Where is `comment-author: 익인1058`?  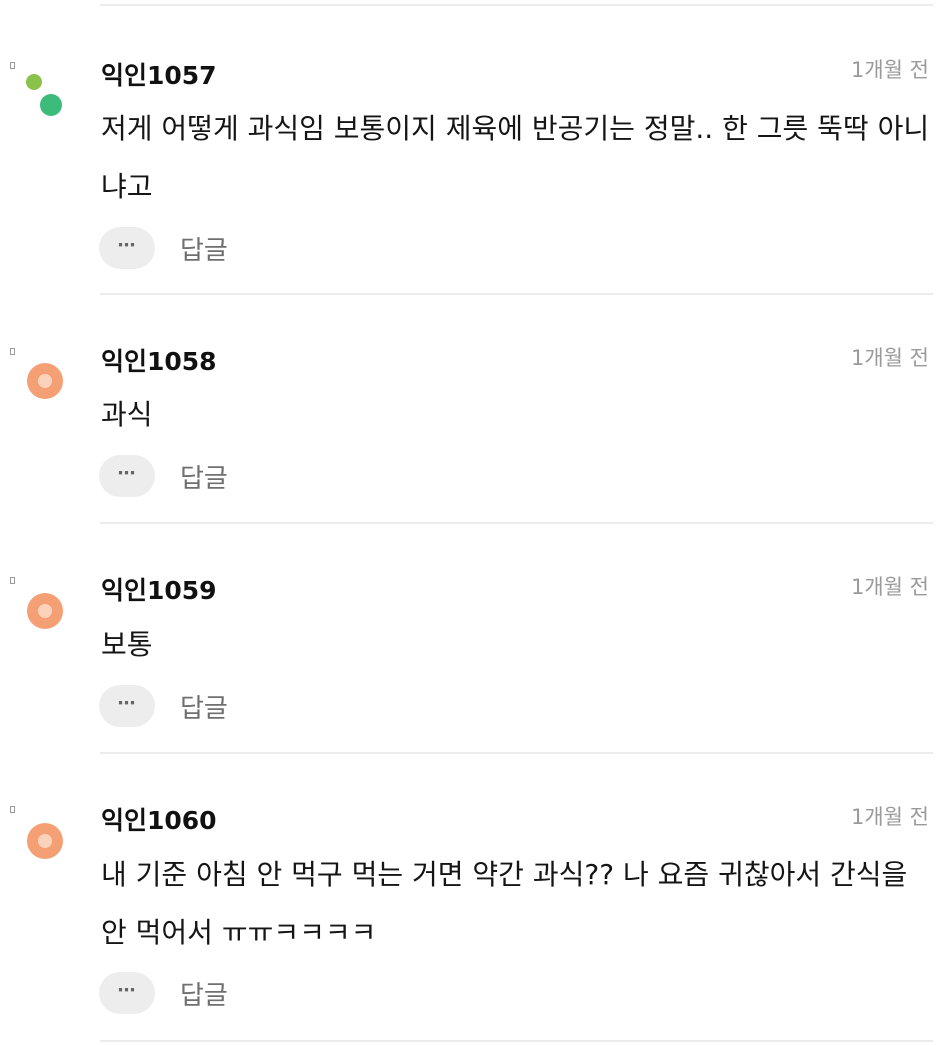 comment-author: 익인1058 is located at coordinates (159, 360).